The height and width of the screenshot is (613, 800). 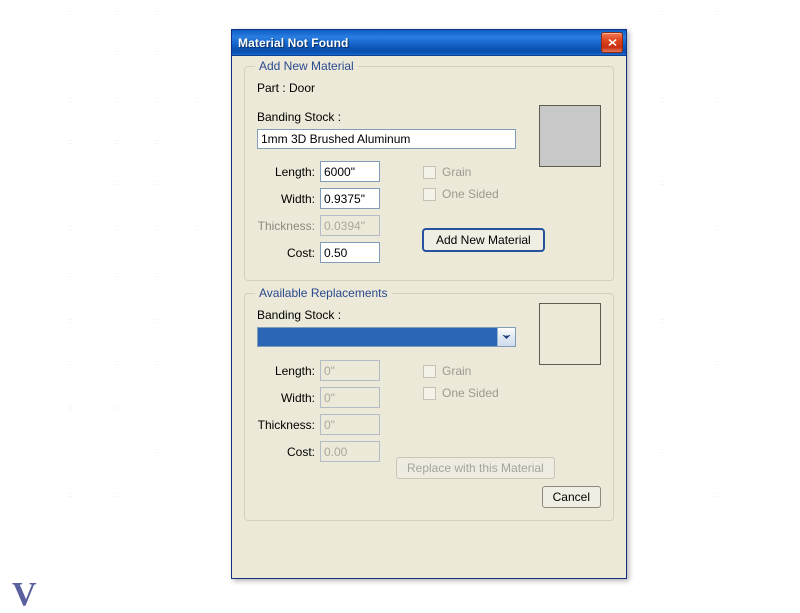 I want to click on one-sided-checkbox-row: One Sided, so click(x=461, y=194).